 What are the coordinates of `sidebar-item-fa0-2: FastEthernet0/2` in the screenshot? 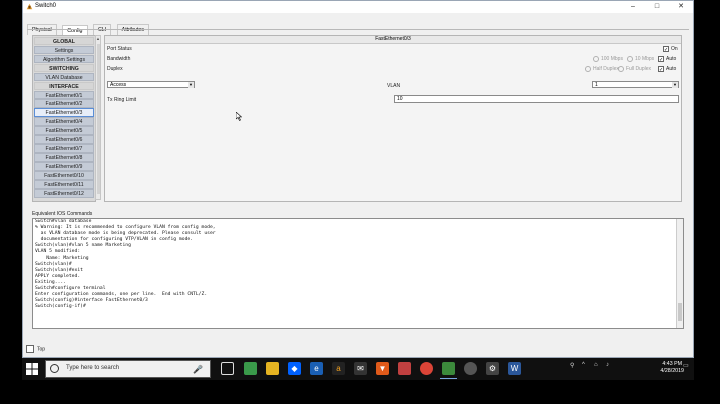 It's located at (64, 103).